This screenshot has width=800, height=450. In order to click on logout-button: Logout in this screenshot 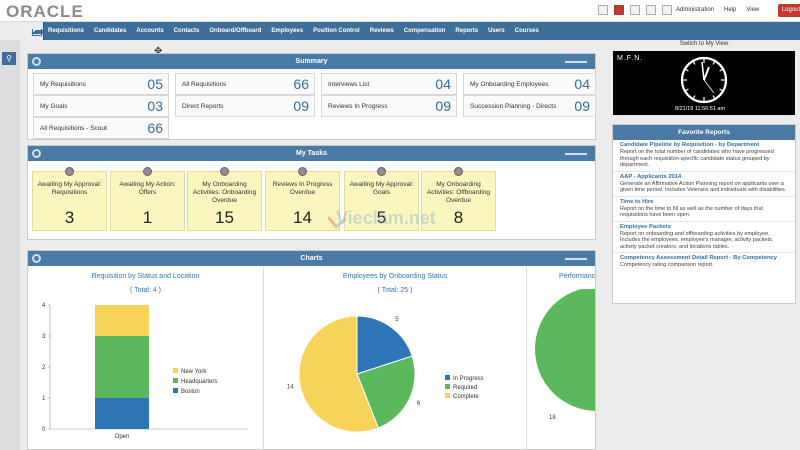, I will do `click(789, 10)`.